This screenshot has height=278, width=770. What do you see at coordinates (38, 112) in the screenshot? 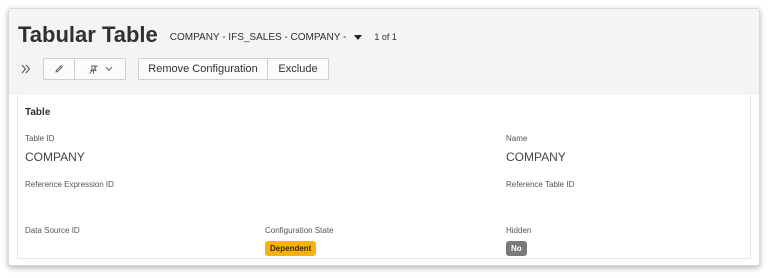
I see `group-title: Table` at bounding box center [38, 112].